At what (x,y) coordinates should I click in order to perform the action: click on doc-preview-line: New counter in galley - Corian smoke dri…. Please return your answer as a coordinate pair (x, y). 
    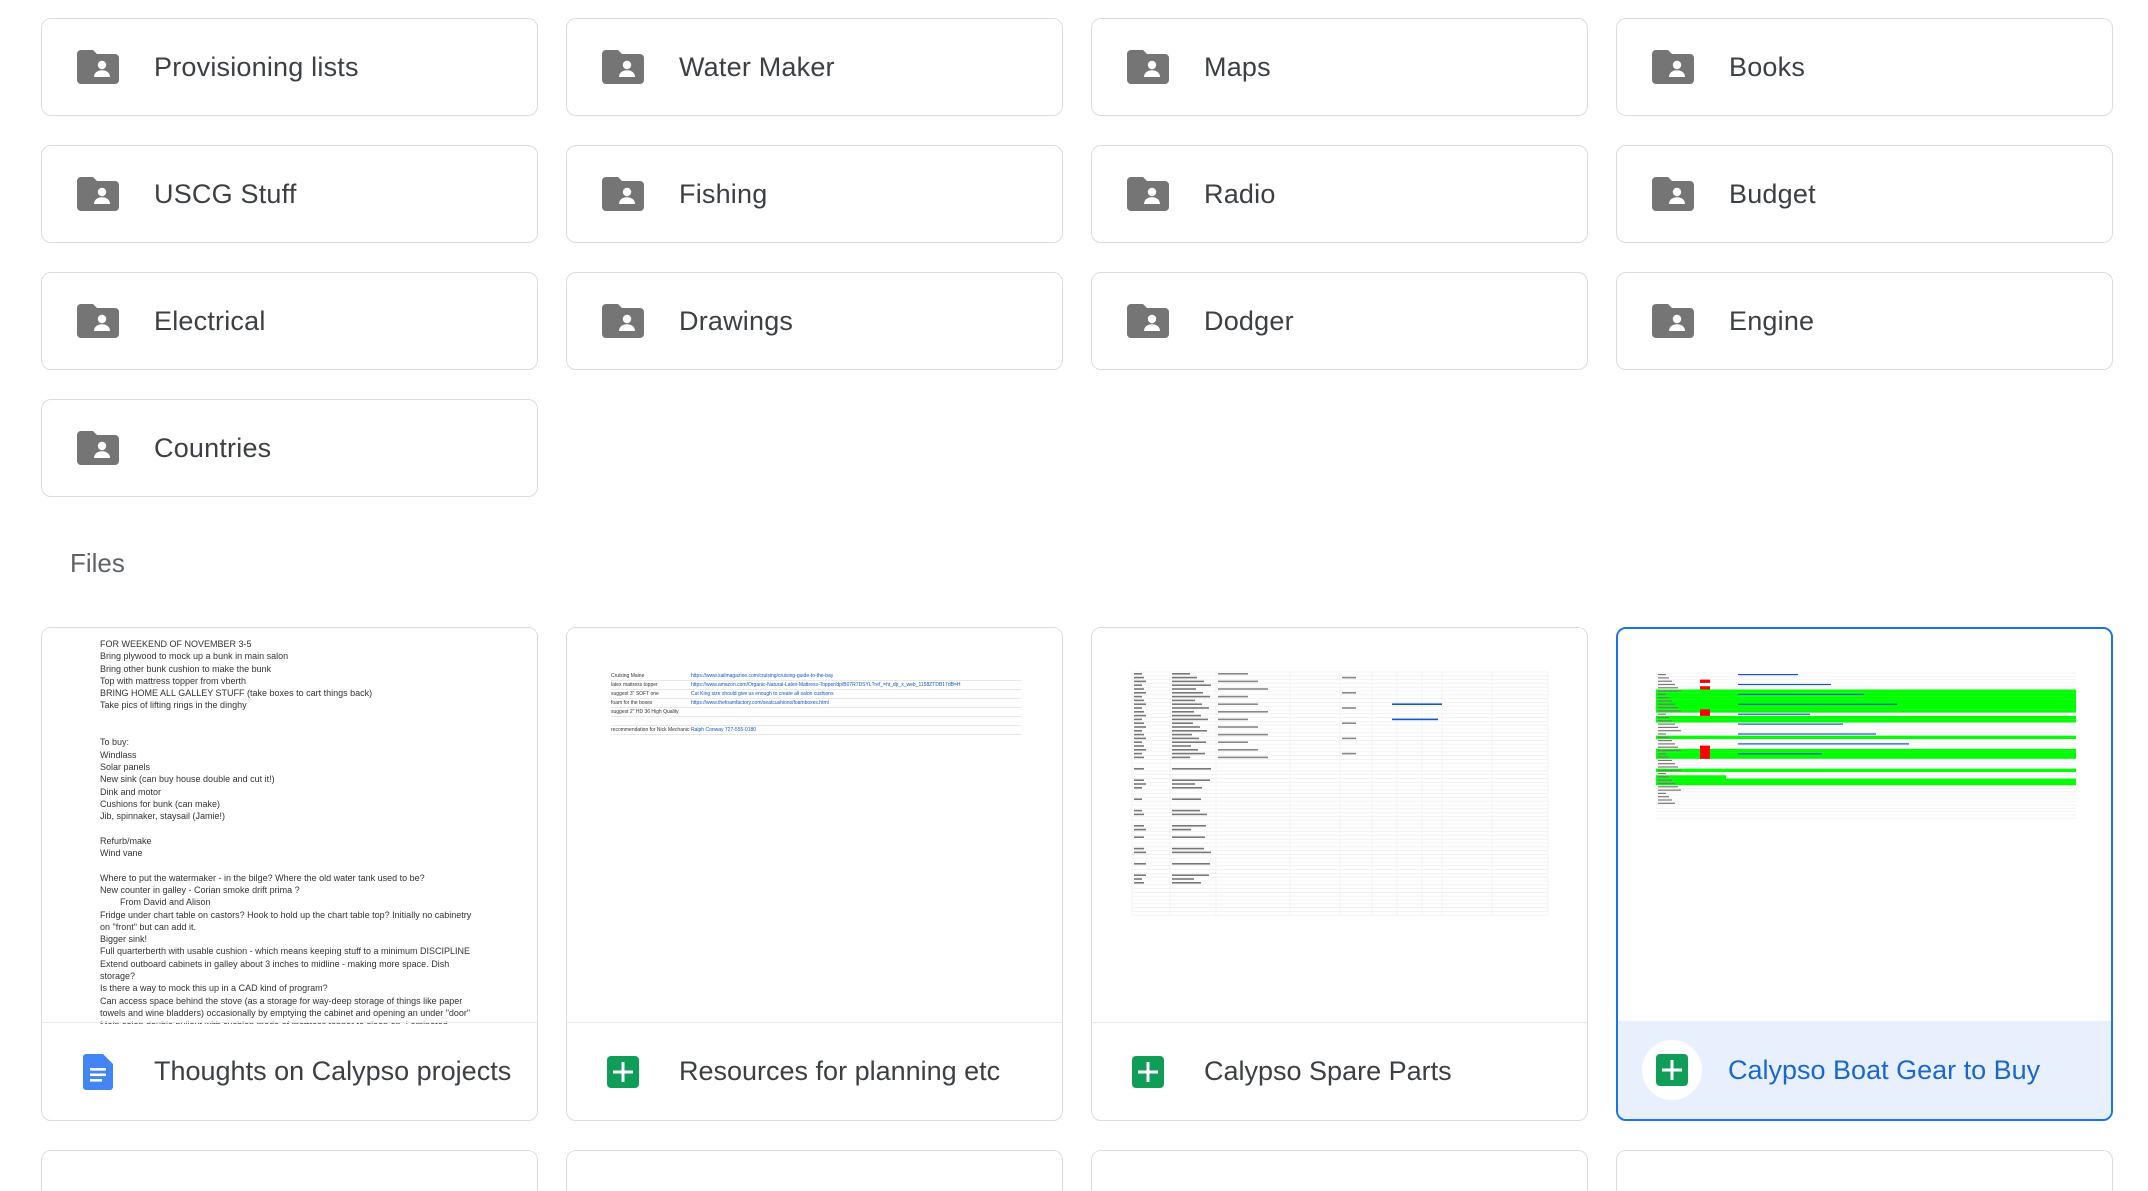
    Looking at the image, I should click on (200, 889).